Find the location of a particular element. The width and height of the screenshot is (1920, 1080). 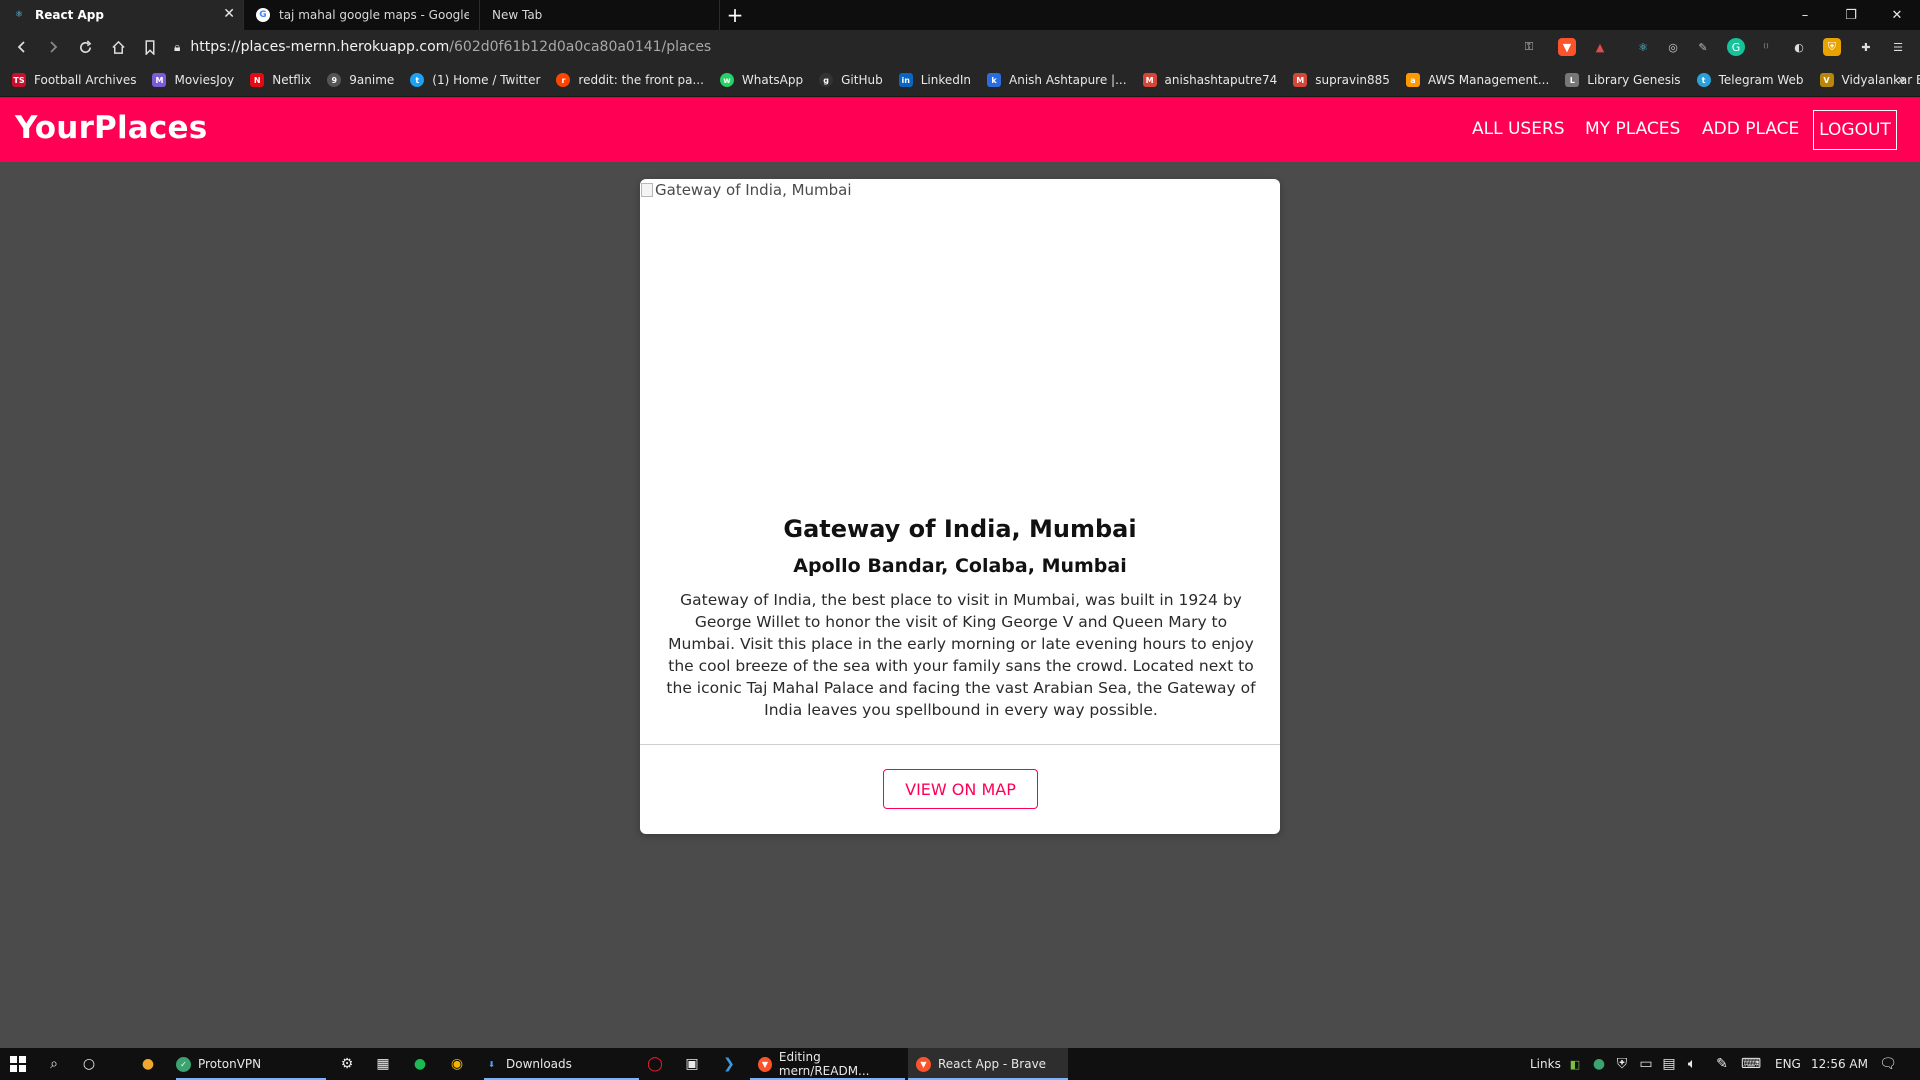

bookmark-favicon-icon: L is located at coordinates (1572, 80).